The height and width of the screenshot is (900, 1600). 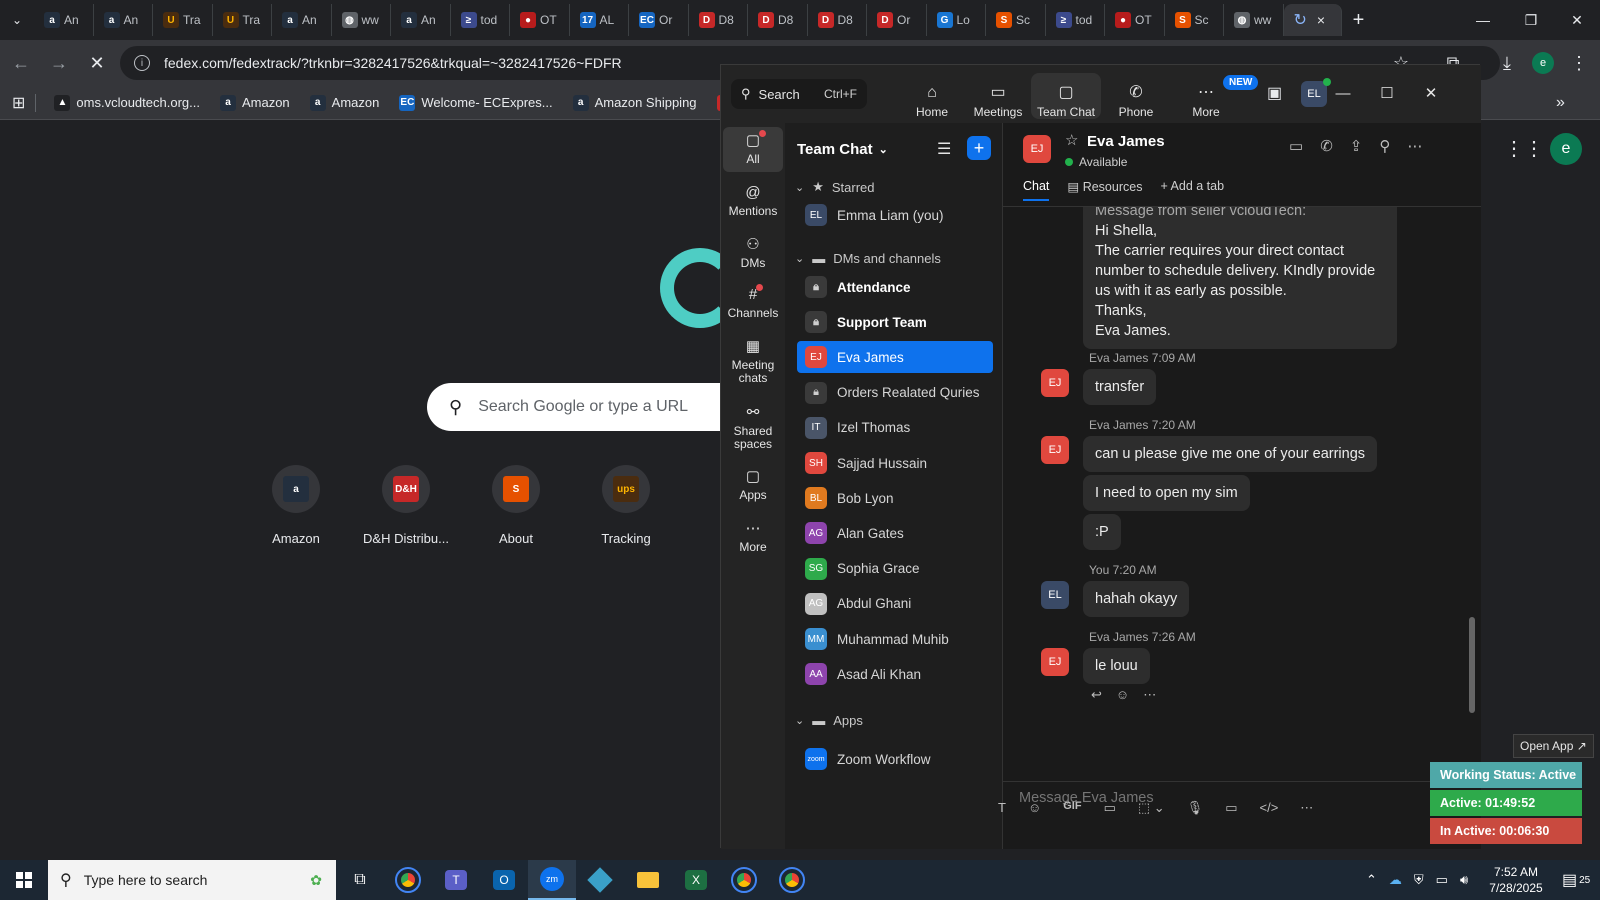 What do you see at coordinates (1151, 808) in the screenshot?
I see `screenshot-icon: ⬚ ⌄` at bounding box center [1151, 808].